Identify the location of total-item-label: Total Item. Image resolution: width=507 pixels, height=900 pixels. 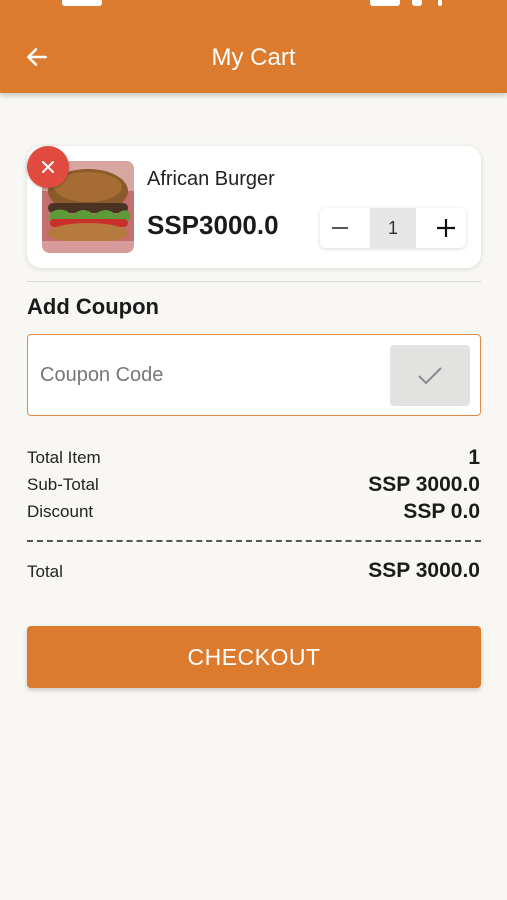
(64, 457).